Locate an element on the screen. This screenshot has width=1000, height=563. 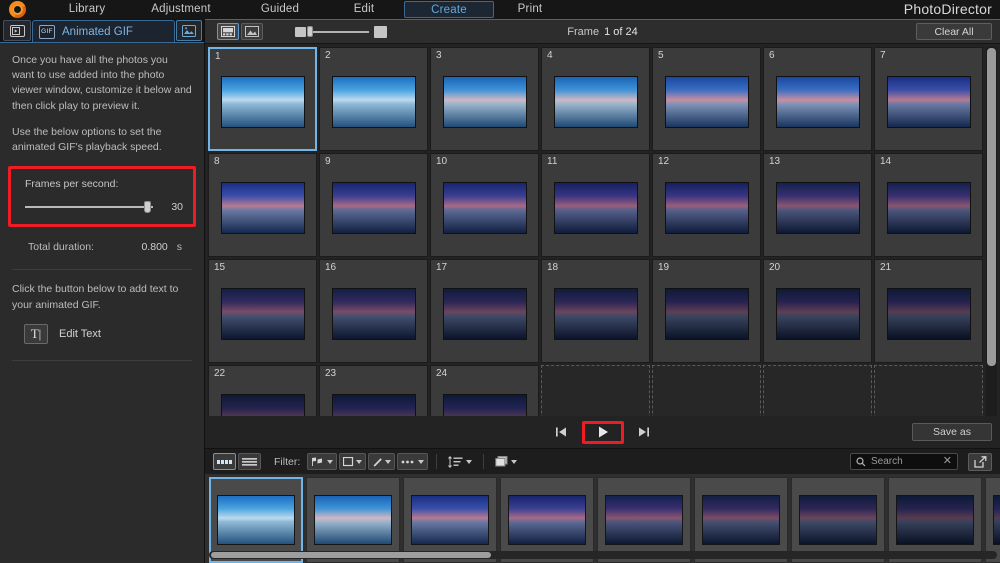
more-filter-icon is located at coordinates (413, 461).